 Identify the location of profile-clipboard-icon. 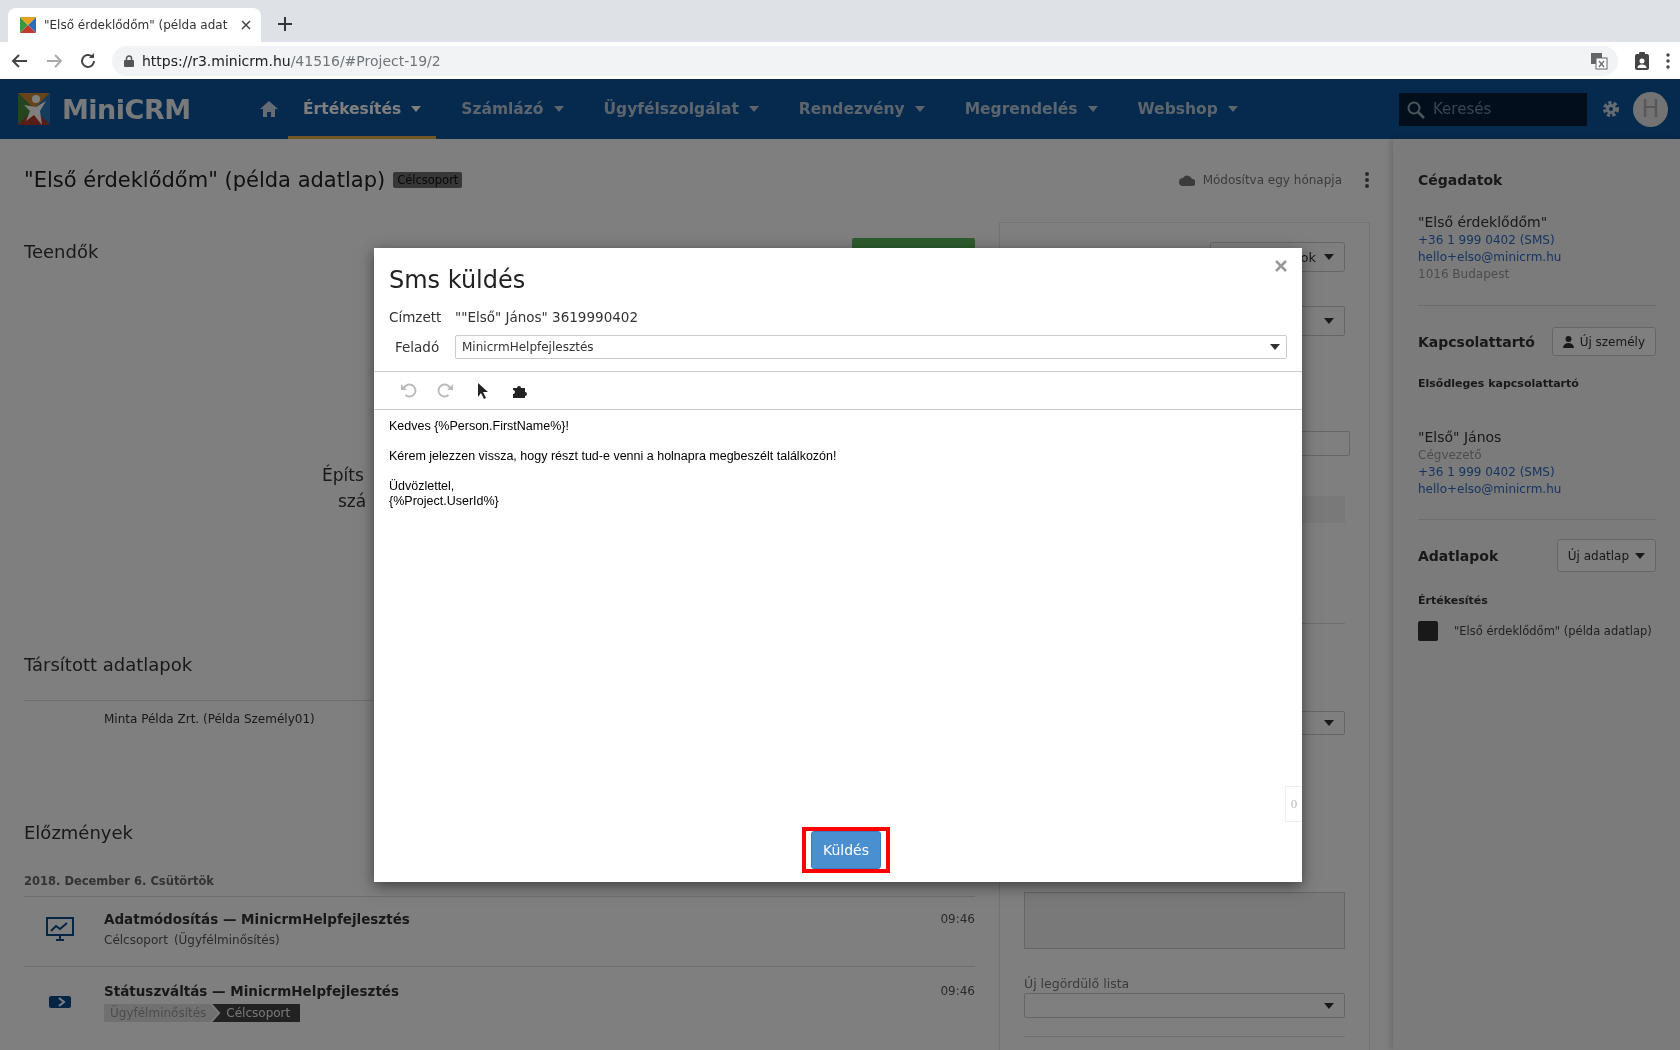
(1642, 60).